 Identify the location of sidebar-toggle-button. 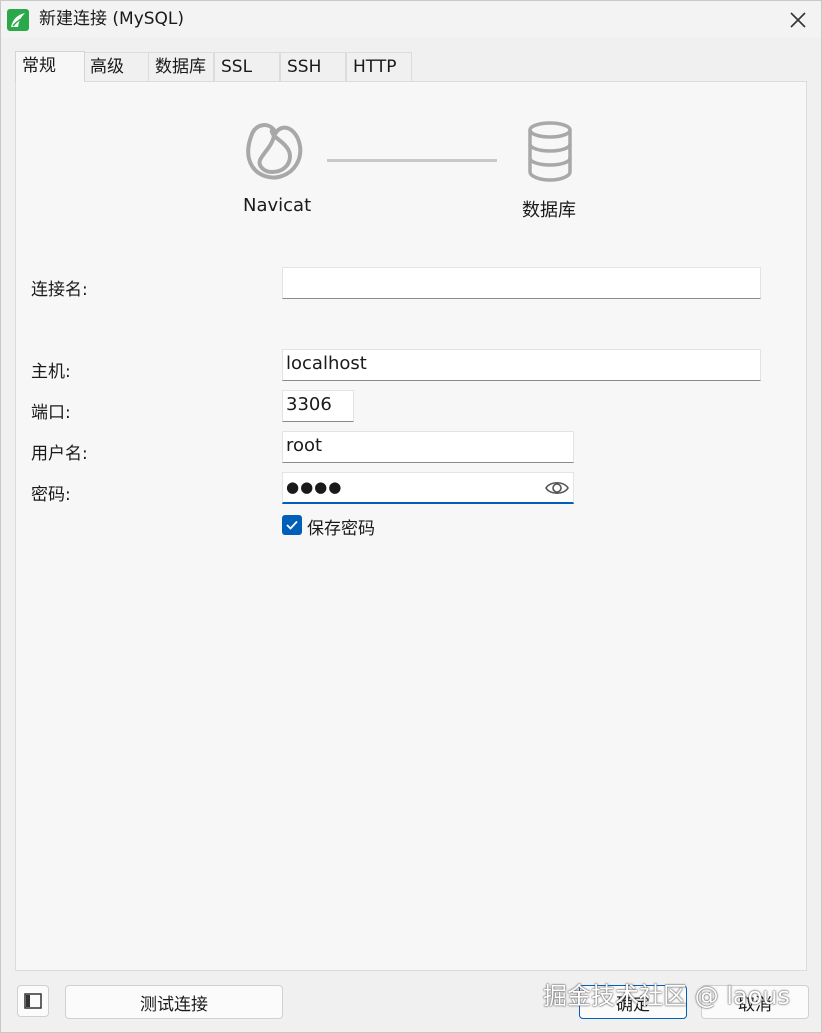
(33, 1001).